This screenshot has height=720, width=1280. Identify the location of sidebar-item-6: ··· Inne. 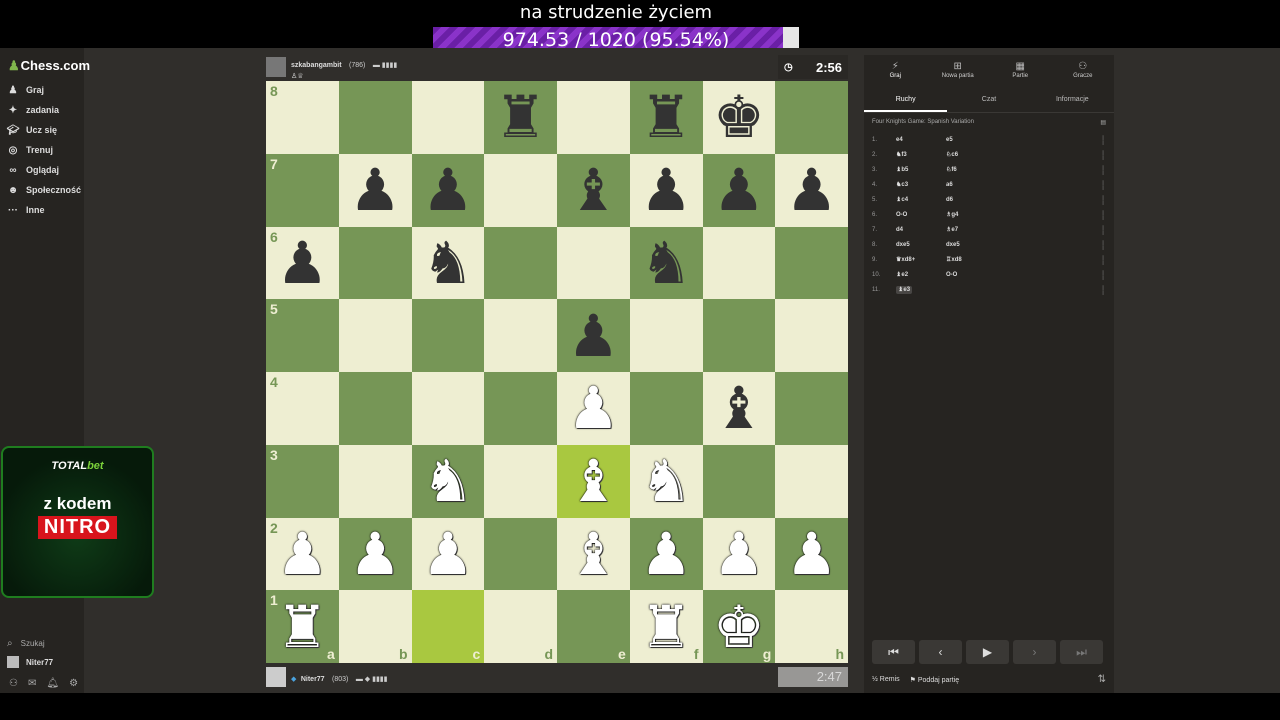
(26, 210).